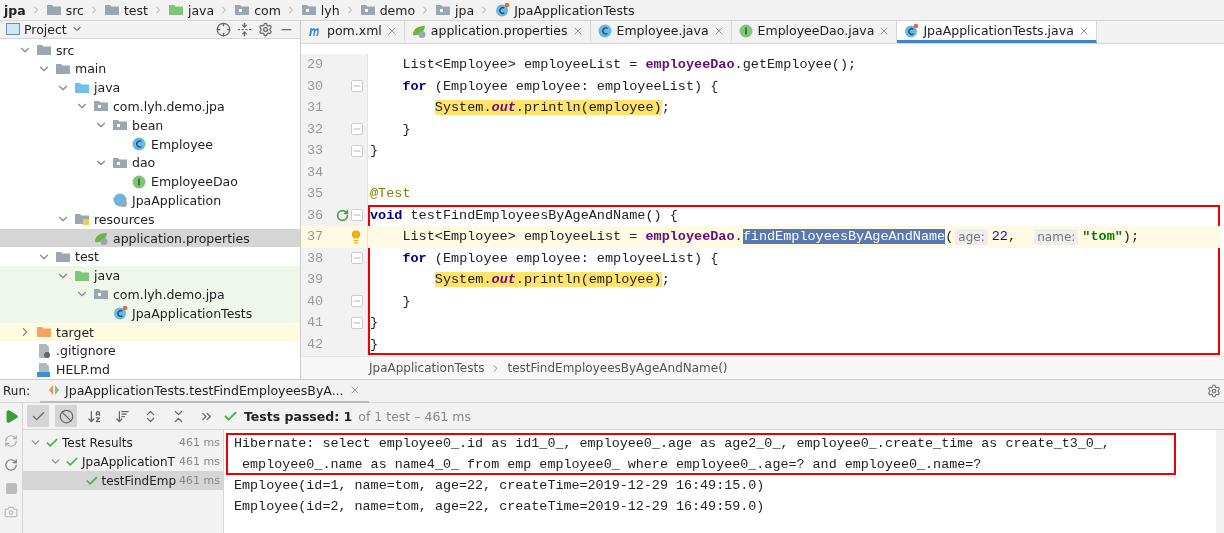 The height and width of the screenshot is (533, 1224). Describe the element at coordinates (123, 461) in the screenshot. I see `test-result-item: JpaApplicationT 461 ms` at that location.